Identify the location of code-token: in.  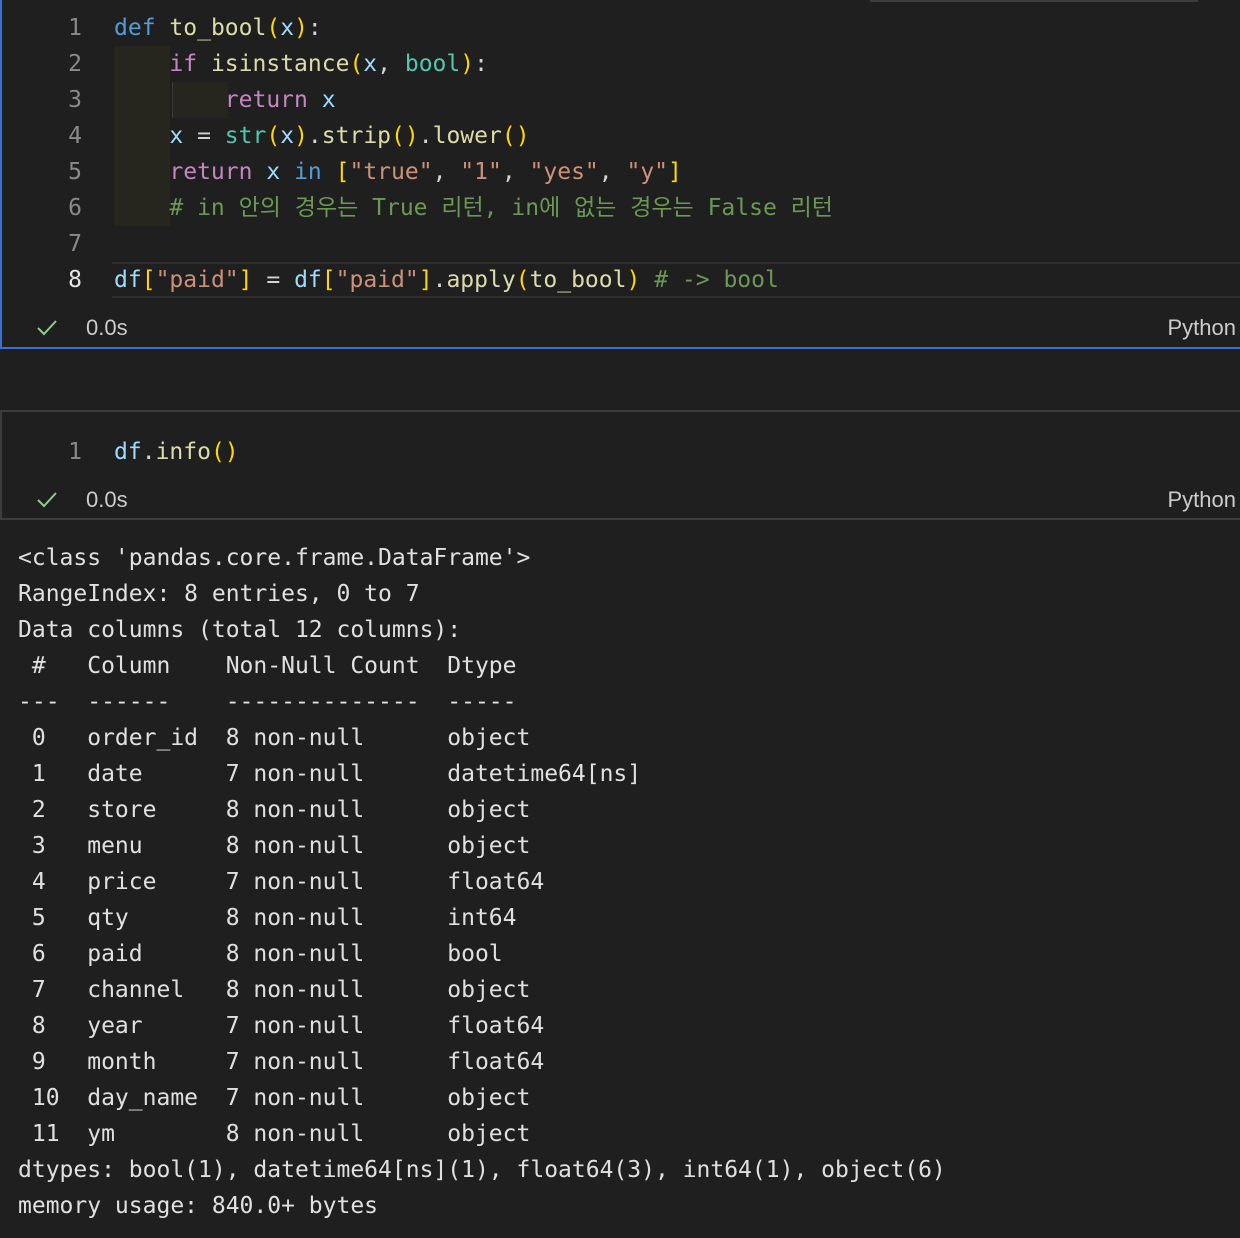
(308, 172).